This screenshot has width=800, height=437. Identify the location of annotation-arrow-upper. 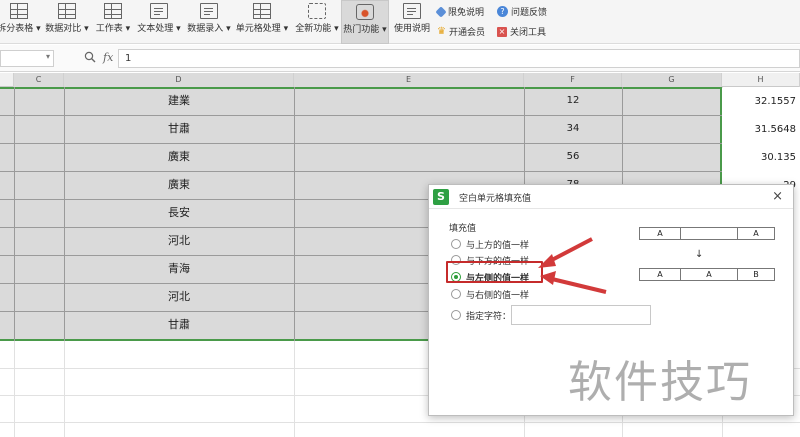
(570, 250).